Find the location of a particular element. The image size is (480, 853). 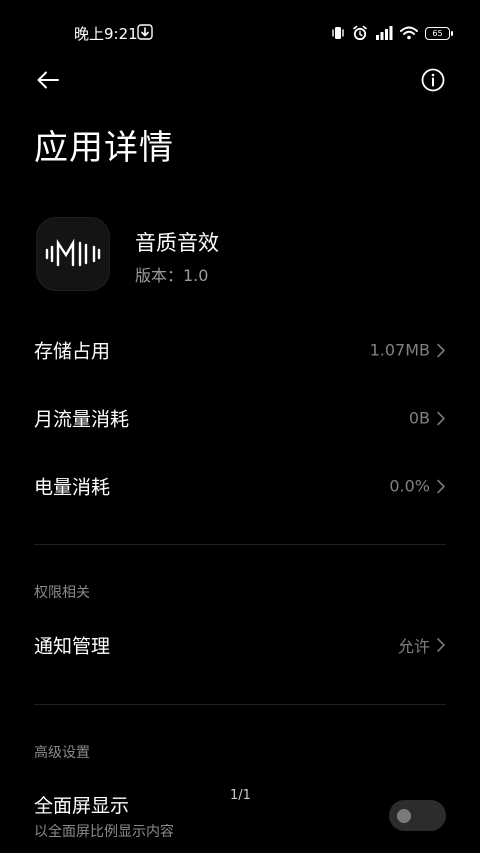

page-counter: 1/1 is located at coordinates (240, 795).